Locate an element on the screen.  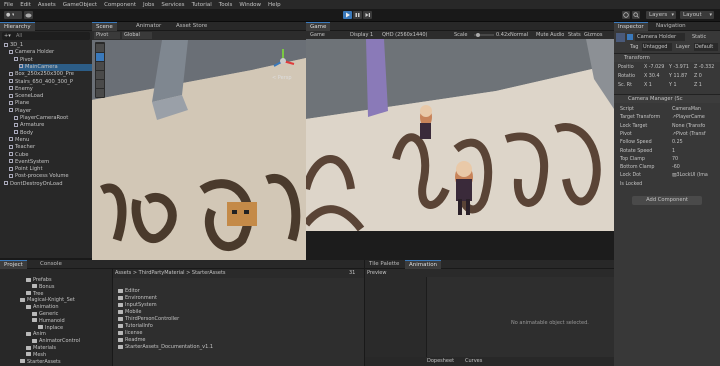
rotation-field: Z 0 is located at coordinates (706, 77).